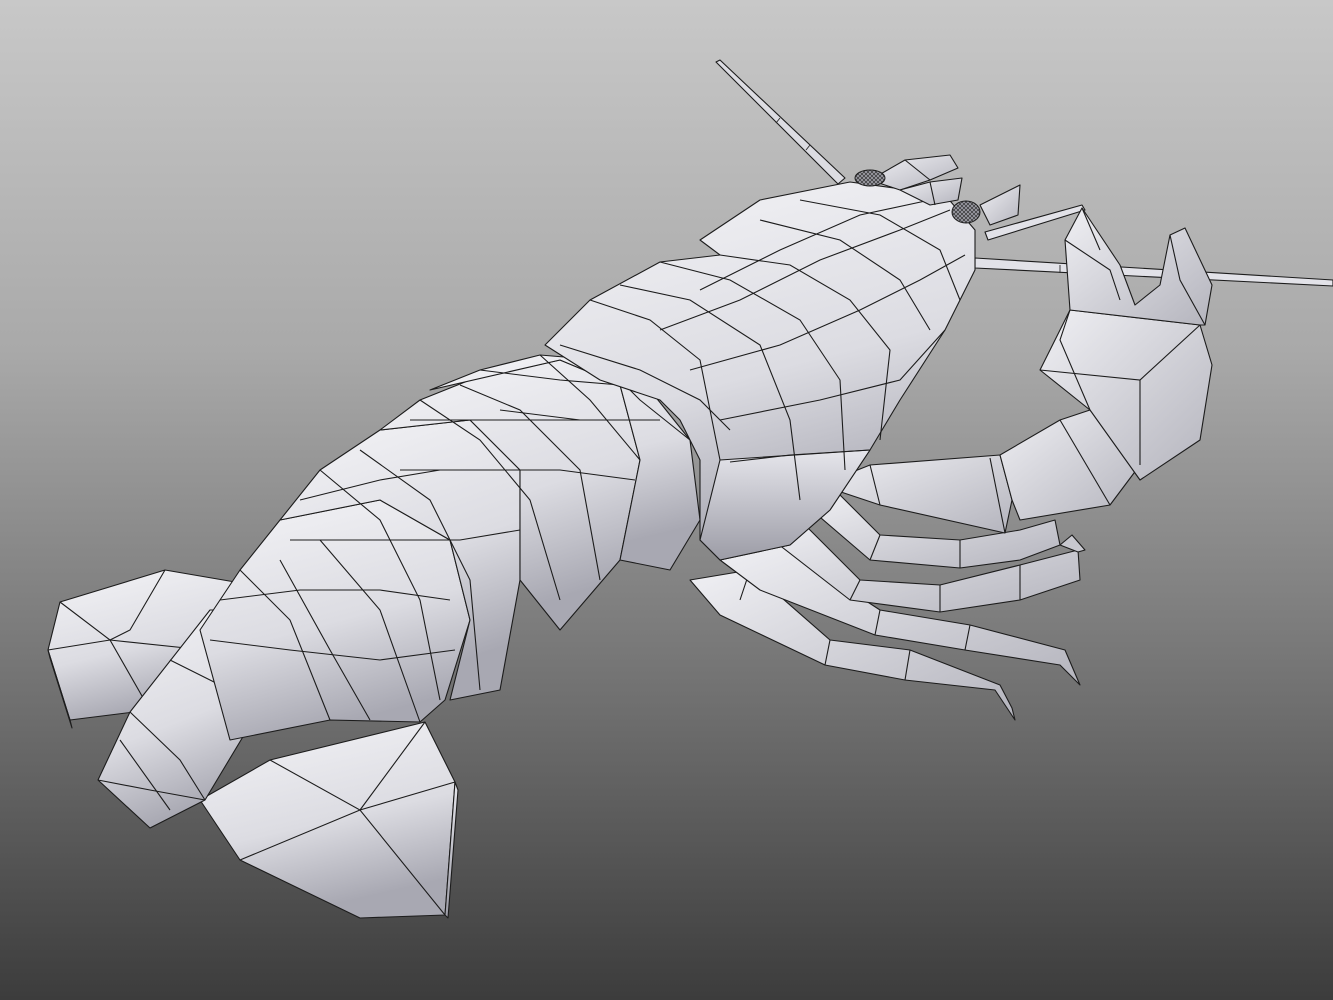 The image size is (1333, 1000). What do you see at coordinates (450, 547) in the screenshot?
I see `abdomen` at bounding box center [450, 547].